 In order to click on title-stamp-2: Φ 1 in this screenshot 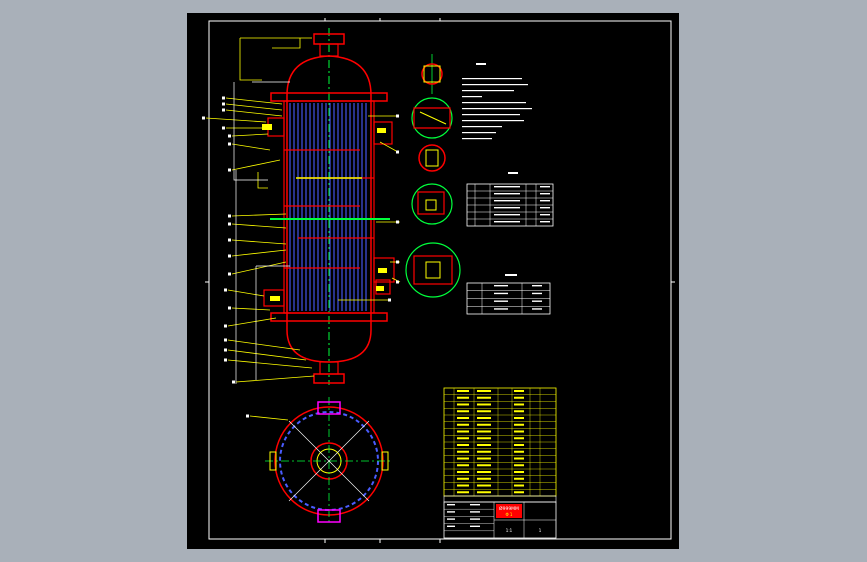, I will do `click(509, 514)`.